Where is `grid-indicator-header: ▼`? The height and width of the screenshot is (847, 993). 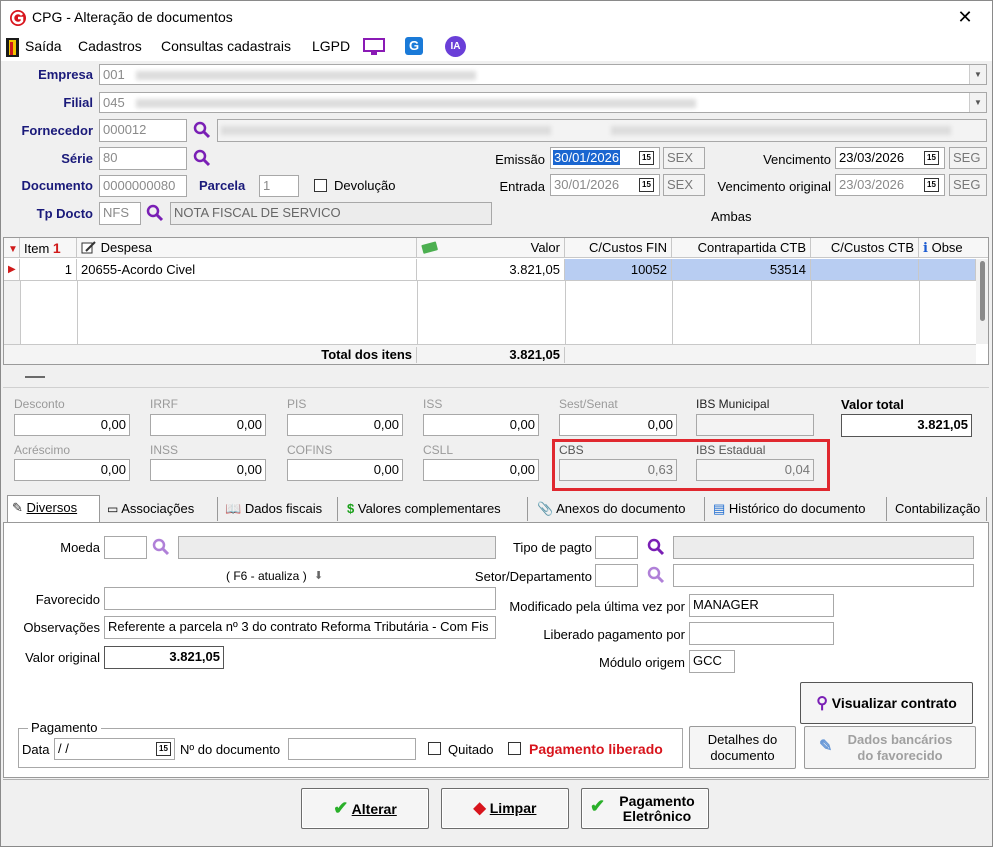 grid-indicator-header: ▼ is located at coordinates (12, 248).